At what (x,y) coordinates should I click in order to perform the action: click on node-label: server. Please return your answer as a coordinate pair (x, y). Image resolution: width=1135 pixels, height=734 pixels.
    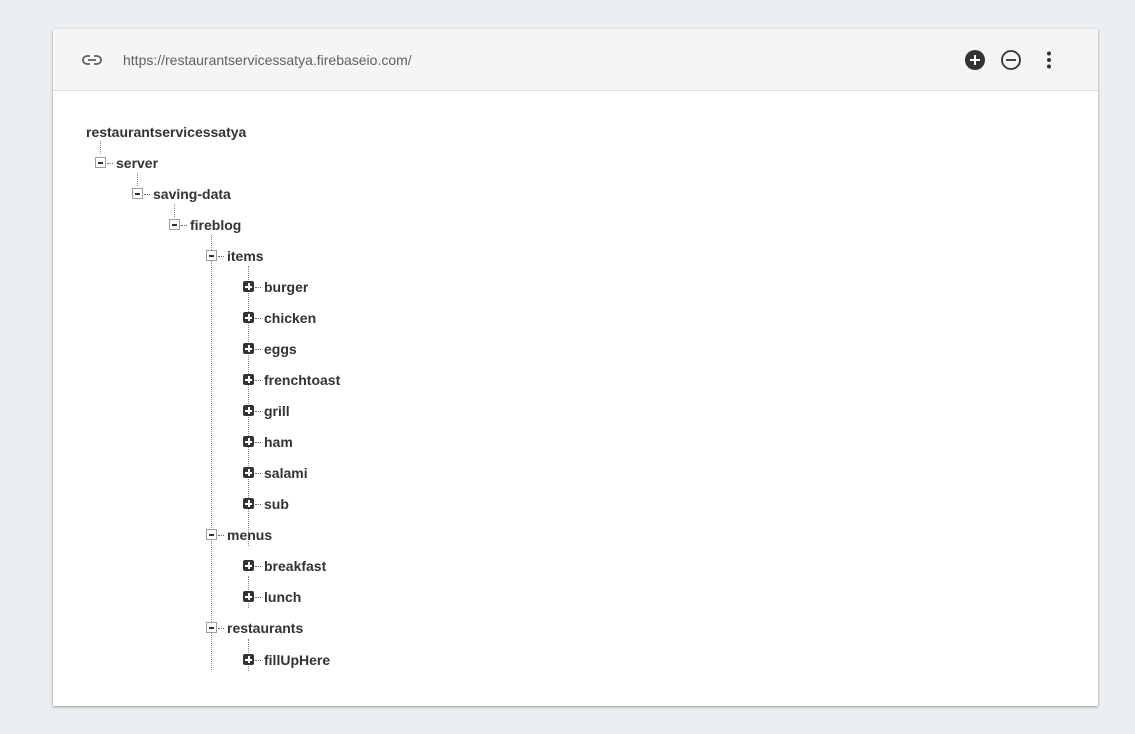
    Looking at the image, I should click on (137, 163).